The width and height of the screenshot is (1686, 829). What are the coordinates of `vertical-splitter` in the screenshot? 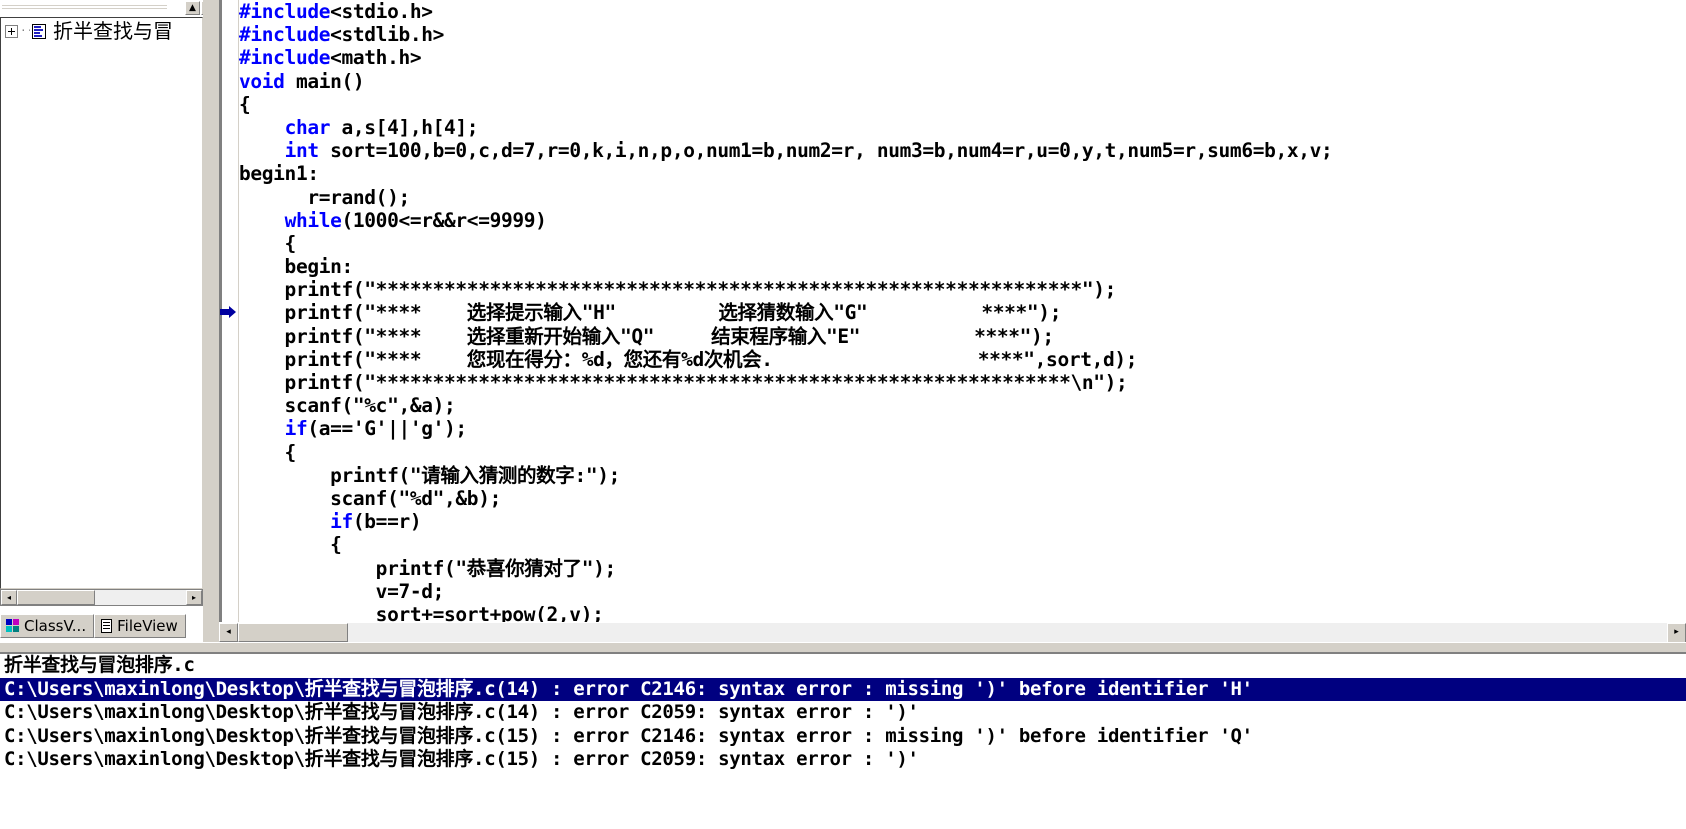 It's located at (211, 324).